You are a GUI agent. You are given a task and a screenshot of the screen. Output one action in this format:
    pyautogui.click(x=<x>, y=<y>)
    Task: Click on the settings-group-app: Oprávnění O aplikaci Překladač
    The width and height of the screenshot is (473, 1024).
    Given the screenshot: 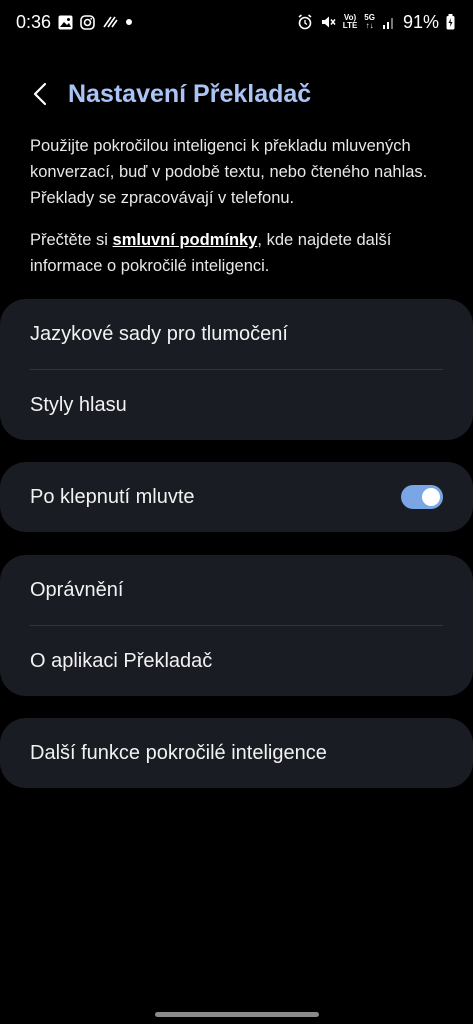 What is the action you would take?
    pyautogui.click(x=236, y=625)
    